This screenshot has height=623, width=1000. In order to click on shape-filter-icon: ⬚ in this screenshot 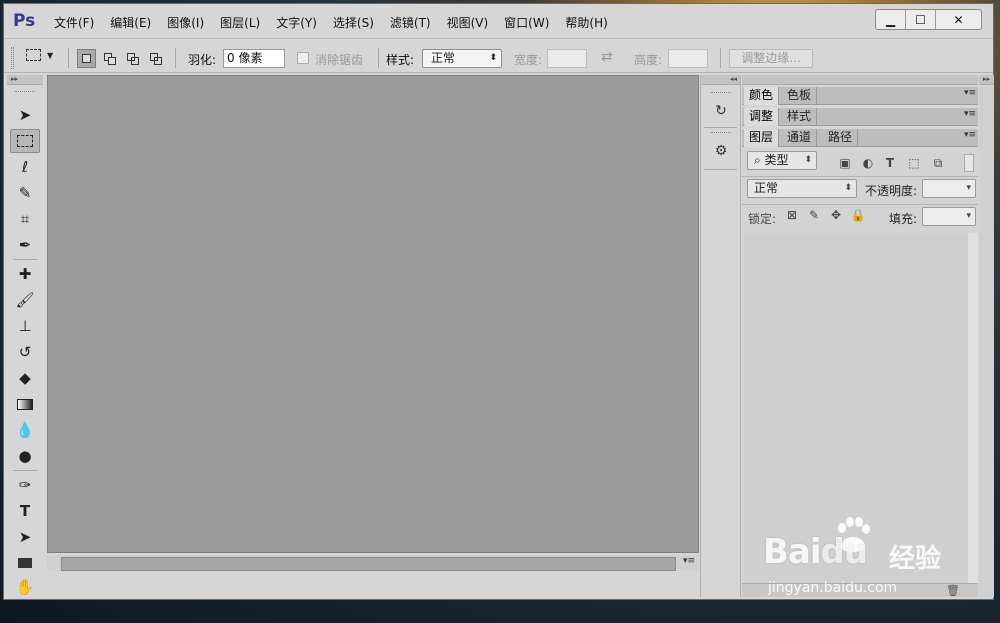, I will do `click(914, 163)`.